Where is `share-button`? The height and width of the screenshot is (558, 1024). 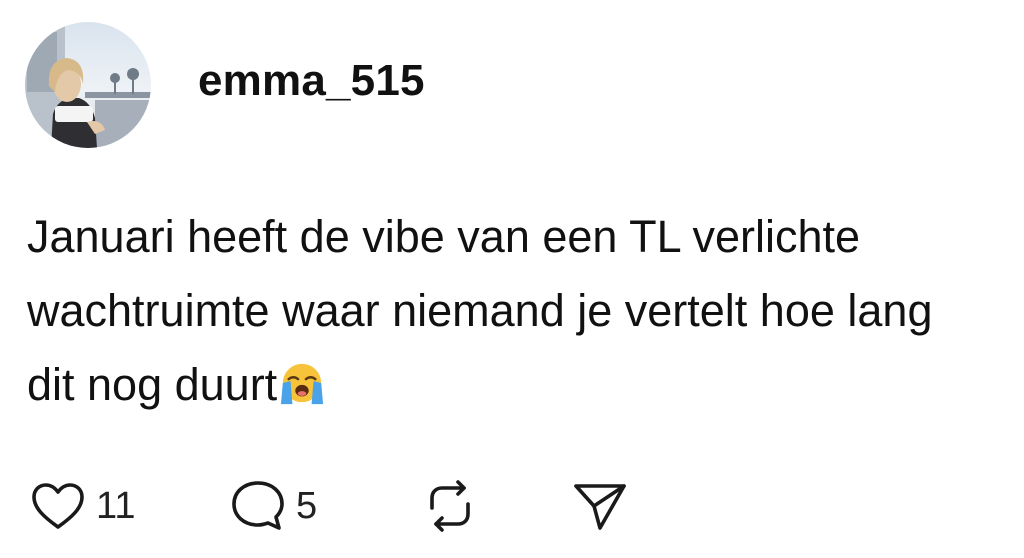
share-button is located at coordinates (600, 506).